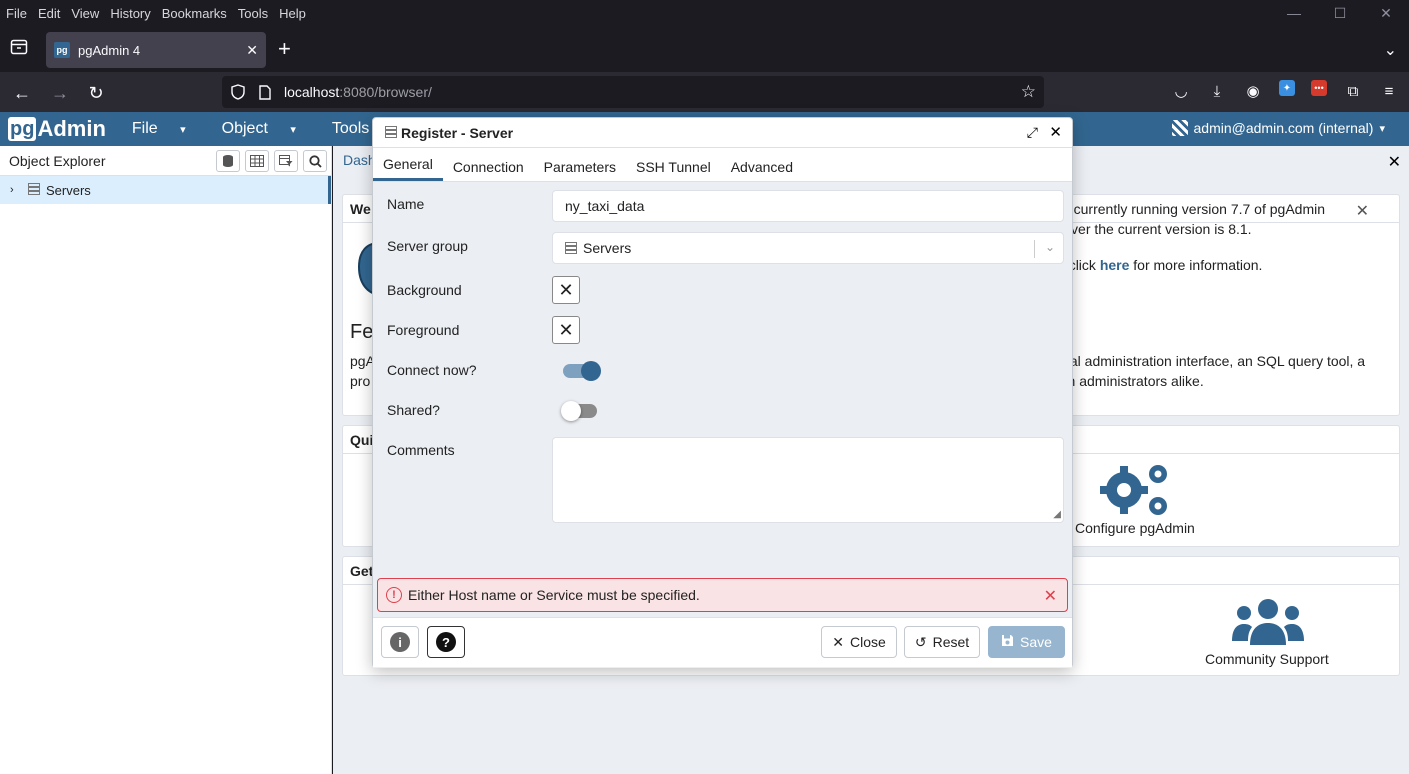 The width and height of the screenshot is (1409, 774). What do you see at coordinates (838, 641) in the screenshot?
I see `close-x-icon: ✕` at bounding box center [838, 641].